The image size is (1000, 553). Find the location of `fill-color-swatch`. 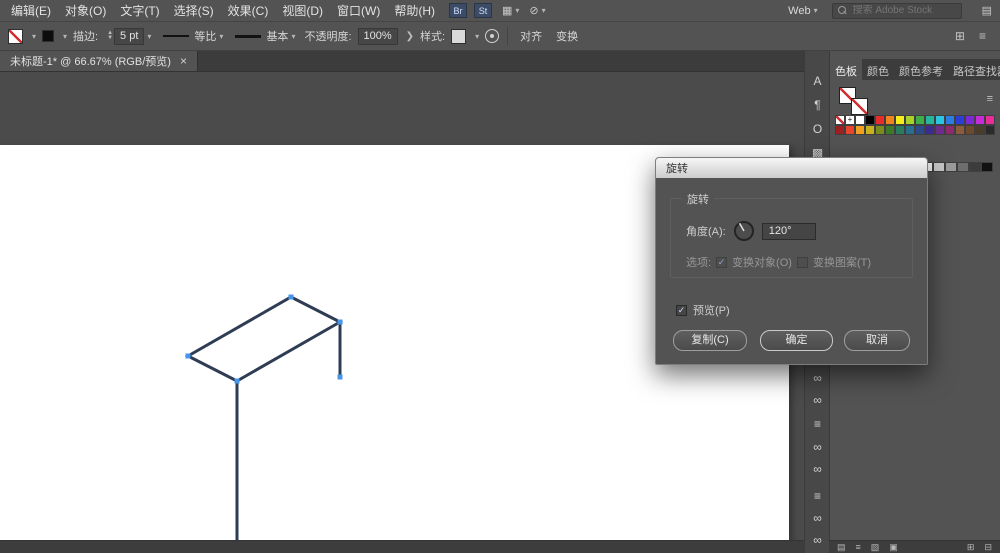

fill-color-swatch is located at coordinates (15, 36).